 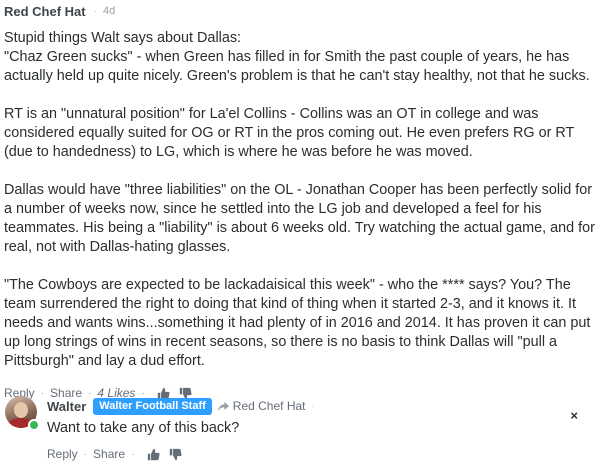 I want to click on staff-badge: Walter Football Staff, so click(x=152, y=406).